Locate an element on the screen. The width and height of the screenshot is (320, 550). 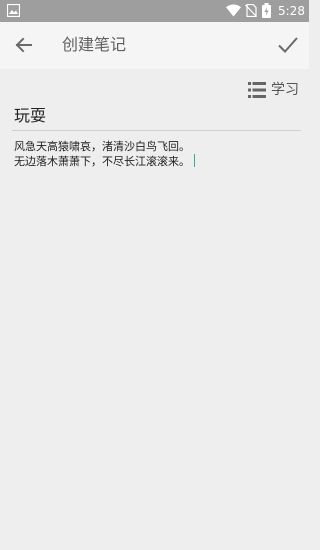
check-icon is located at coordinates (288, 45).